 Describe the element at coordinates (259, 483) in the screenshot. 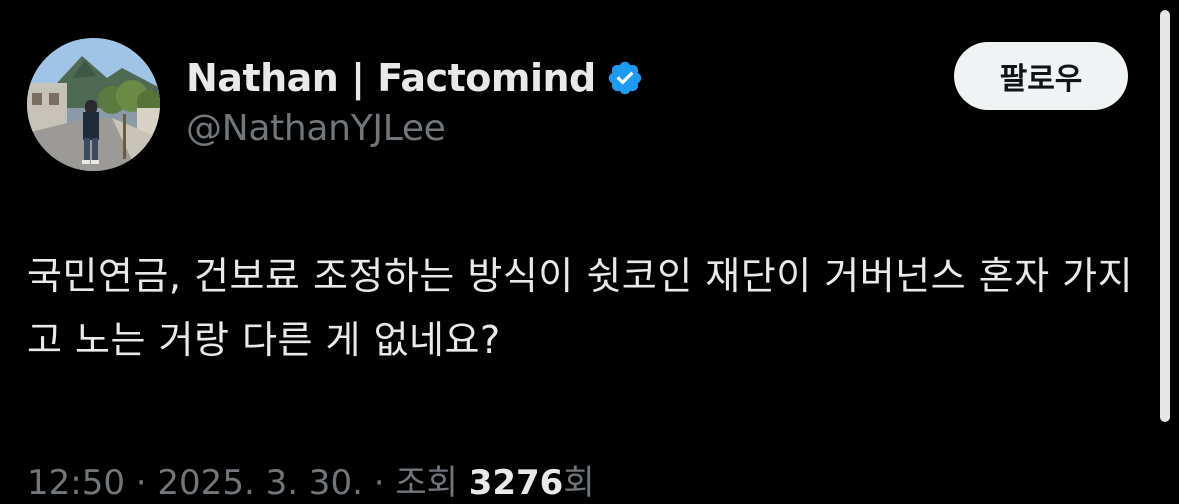

I see `tweet-date: 2025. 3. 30.` at that location.